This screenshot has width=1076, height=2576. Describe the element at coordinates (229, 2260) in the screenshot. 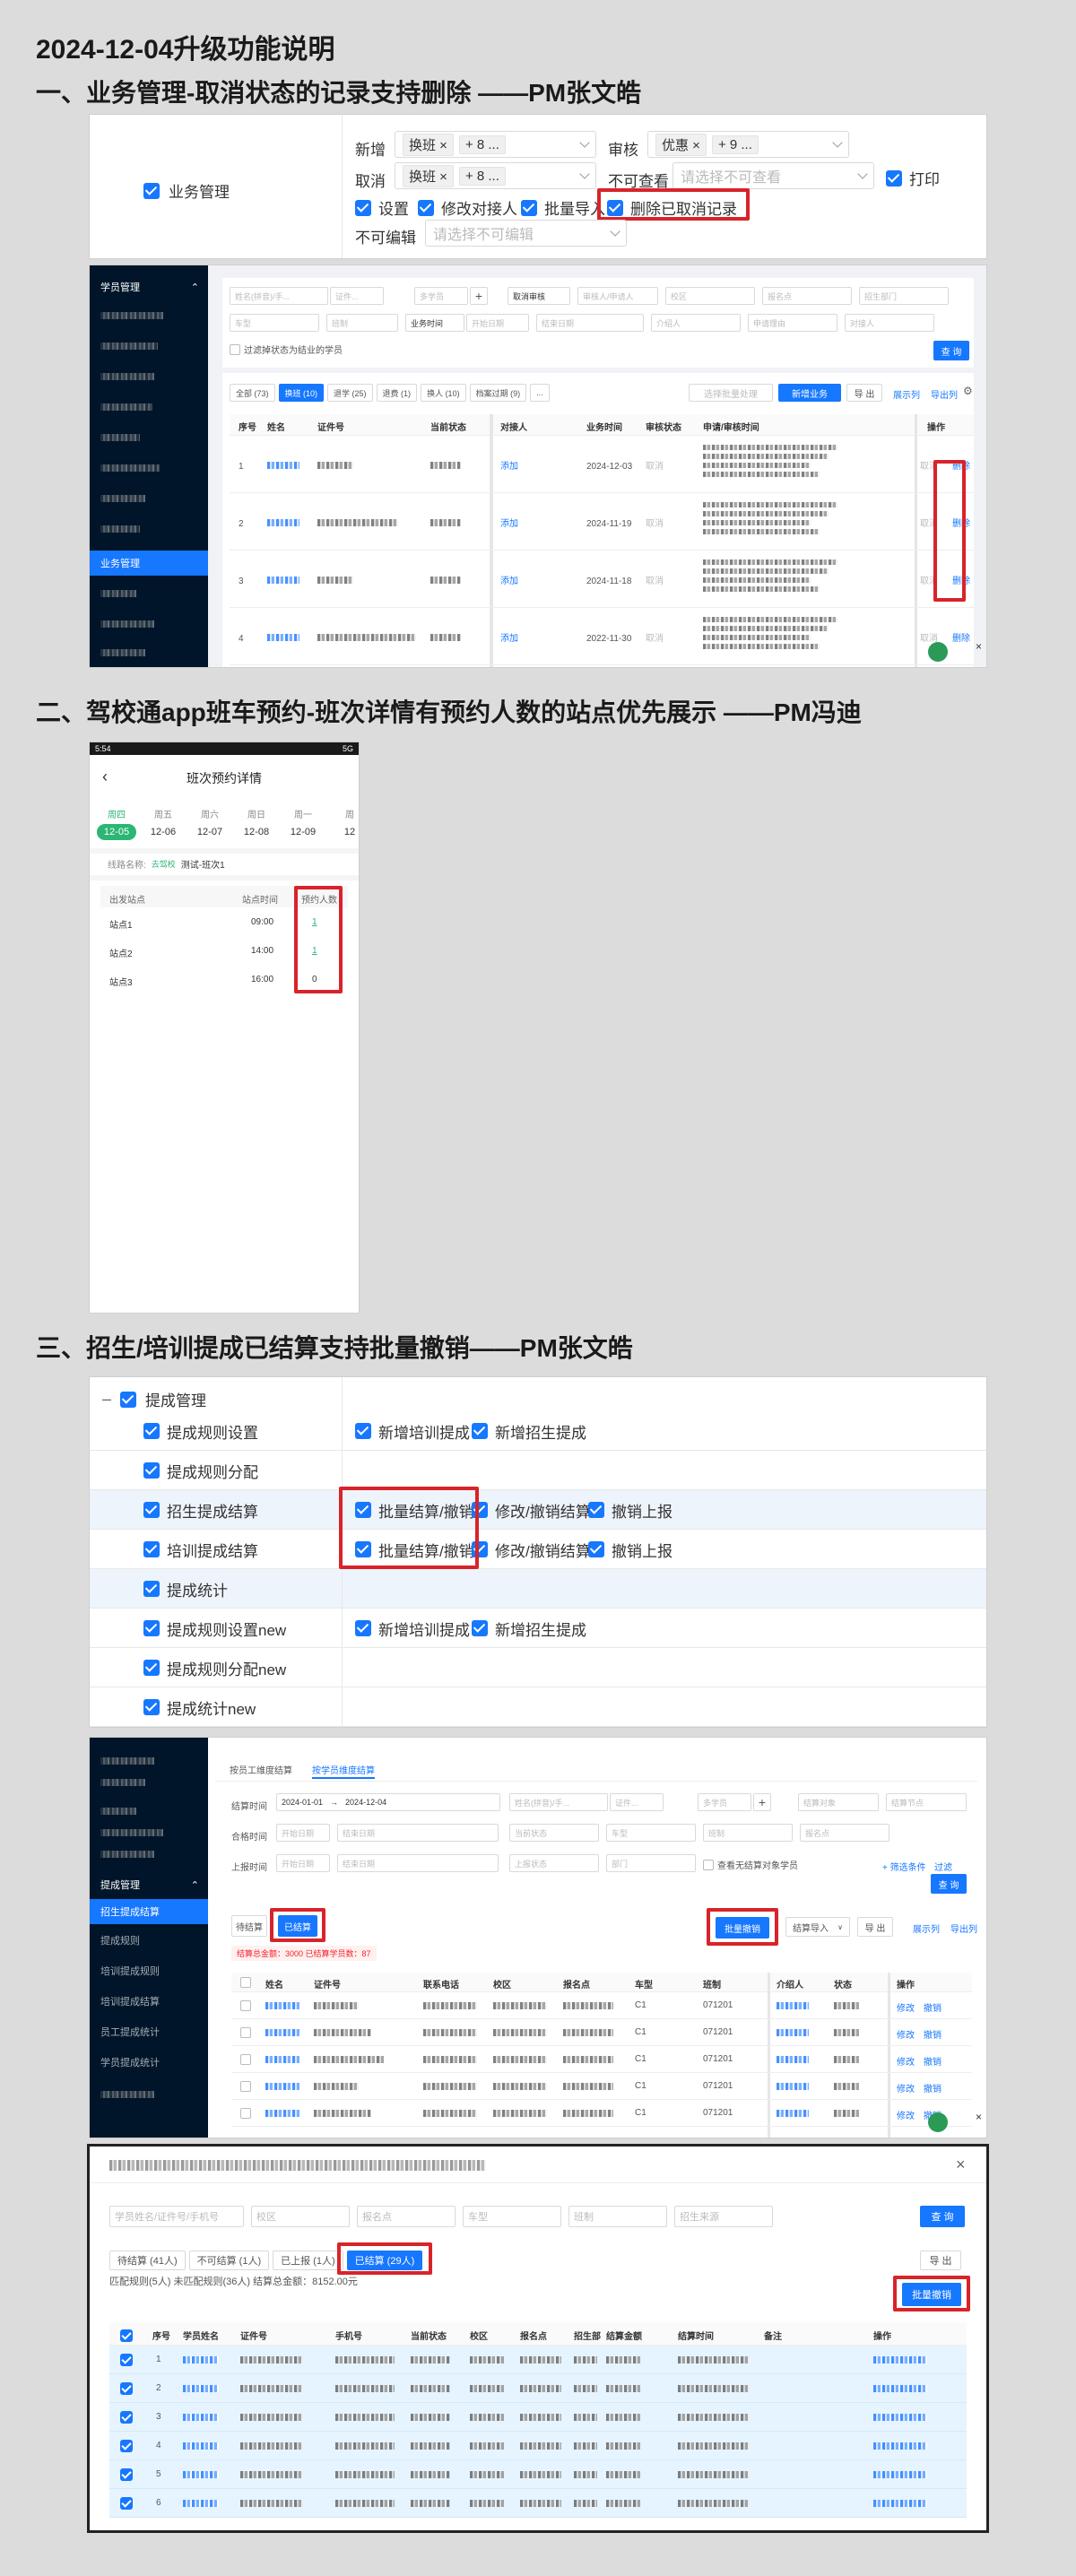

I see `modal-tab: 不可结算 (1人)` at that location.